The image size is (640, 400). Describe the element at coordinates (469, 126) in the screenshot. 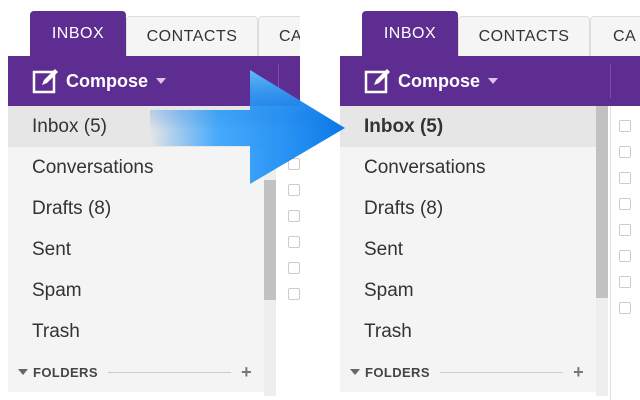

I see `nav-item-inbox: Inbox (5)` at that location.